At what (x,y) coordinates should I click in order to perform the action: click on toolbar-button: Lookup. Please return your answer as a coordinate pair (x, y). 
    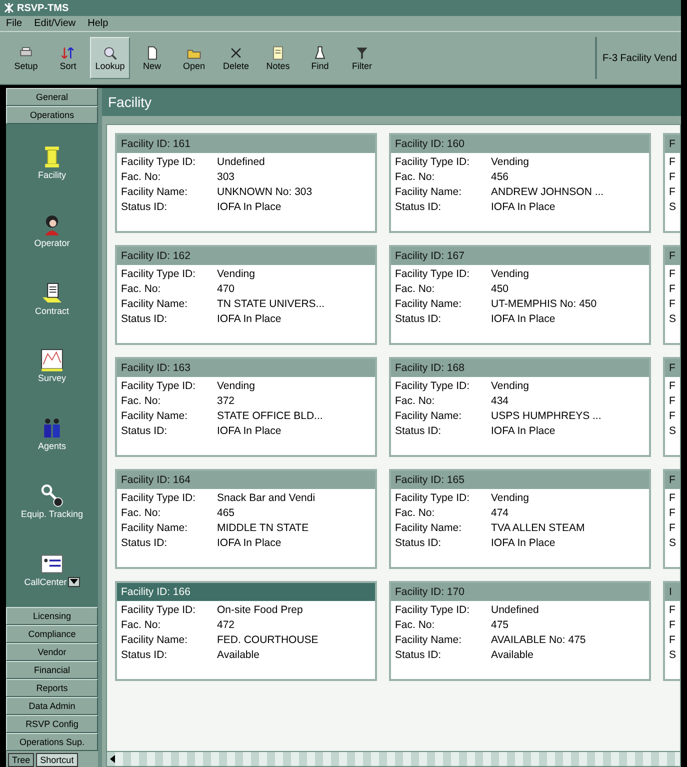
    Looking at the image, I should click on (110, 58).